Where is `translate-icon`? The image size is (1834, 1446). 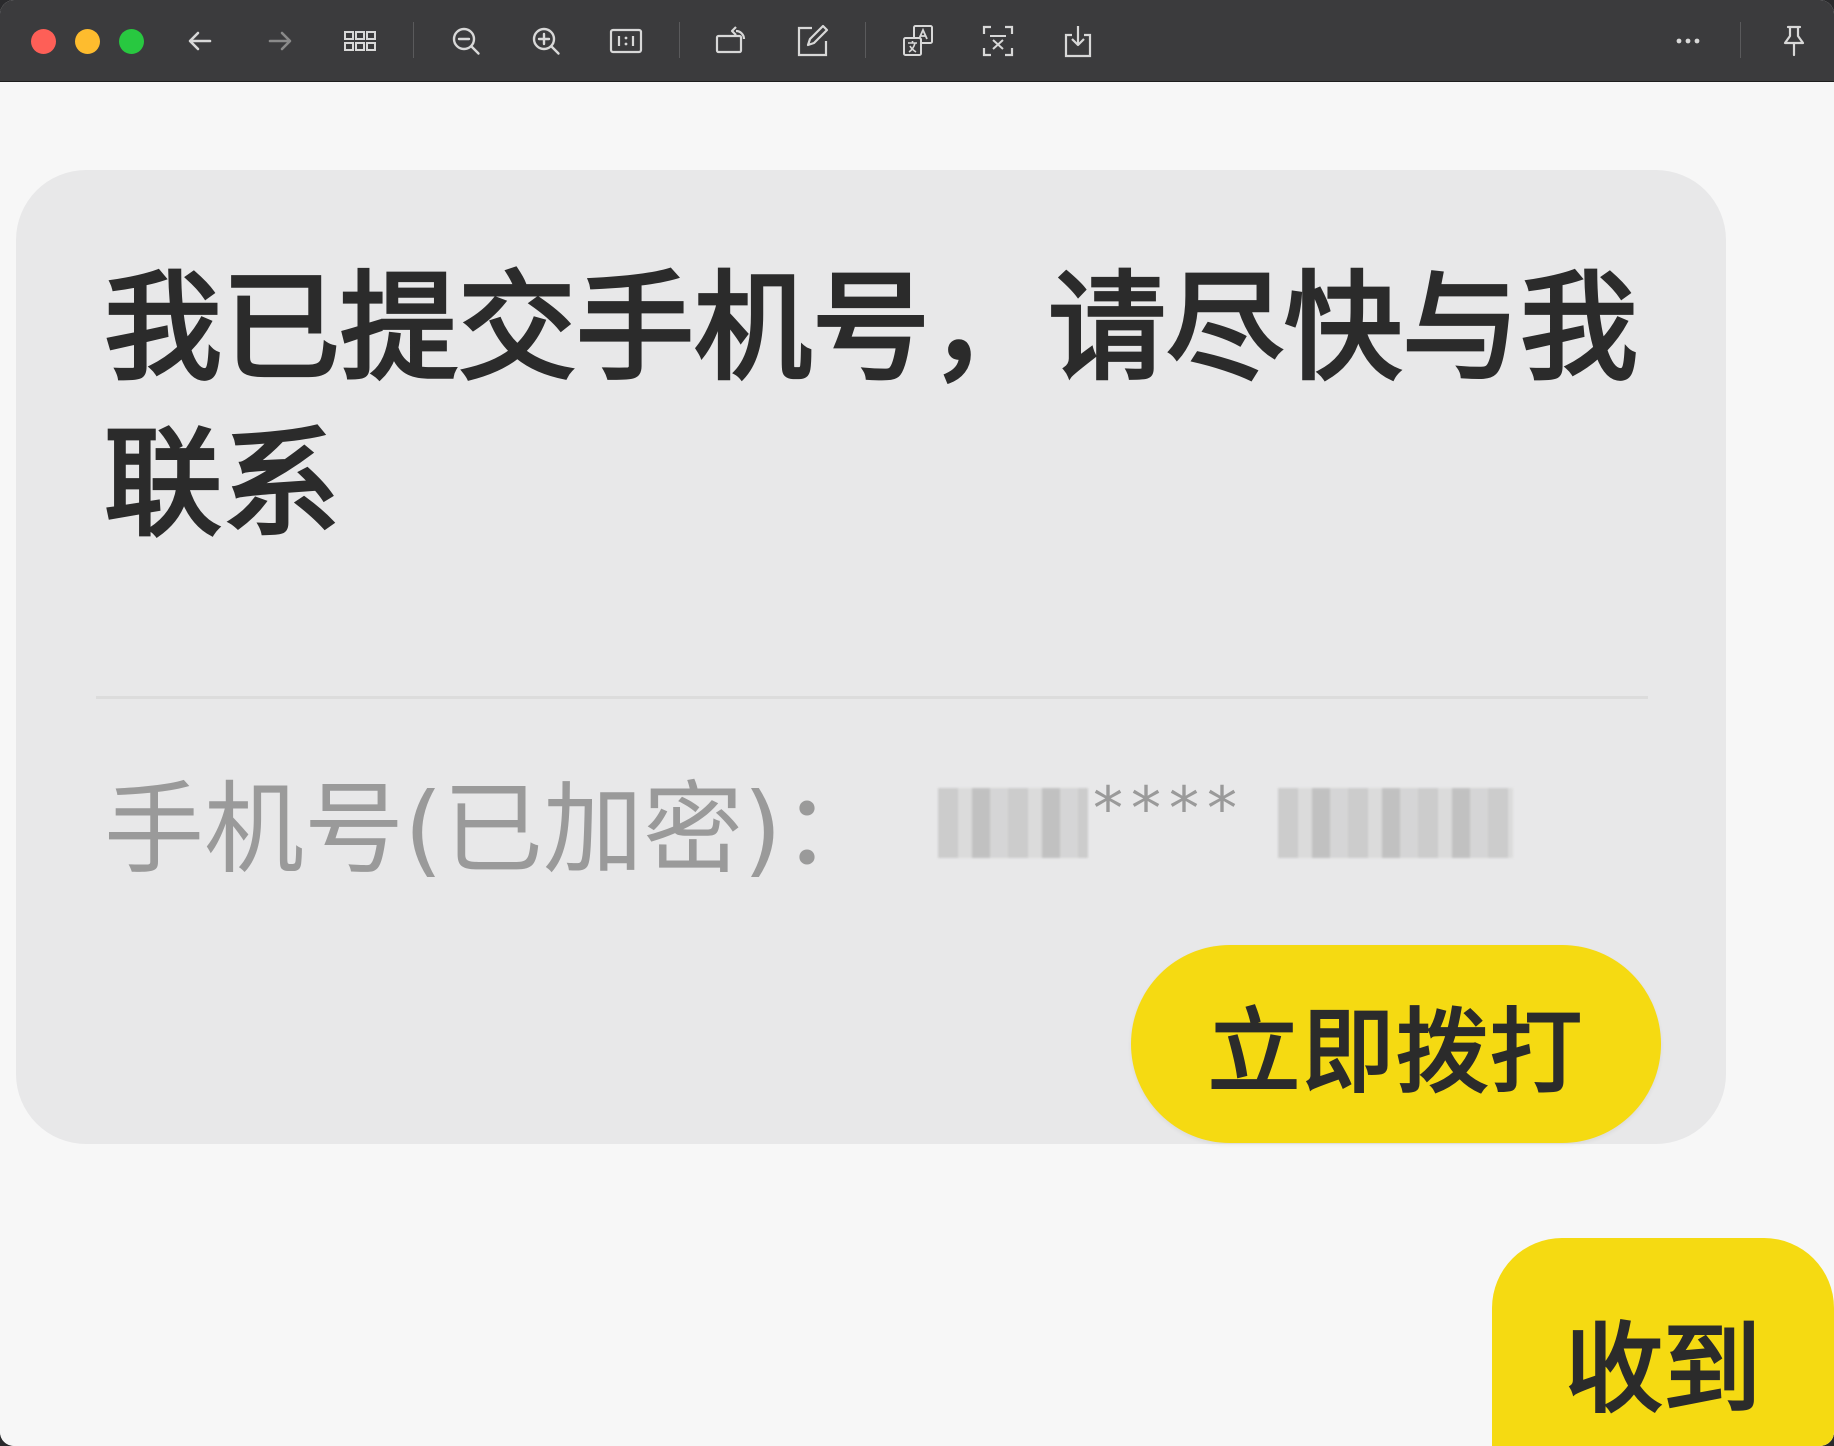 translate-icon is located at coordinates (918, 40).